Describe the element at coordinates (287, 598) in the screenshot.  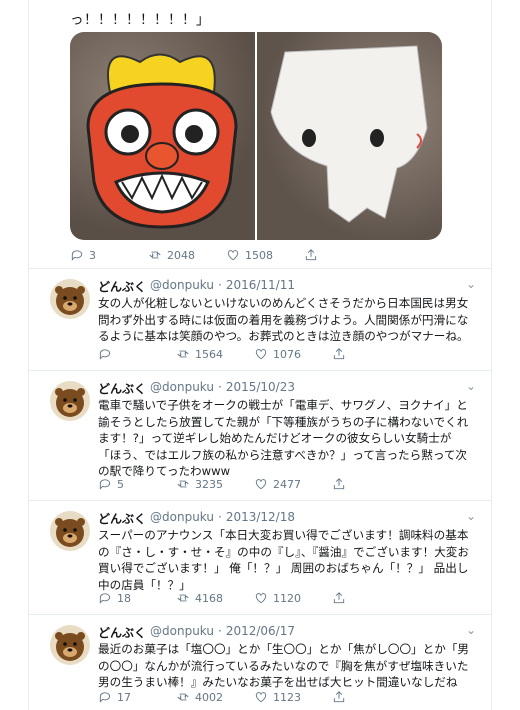
I see `like-count: 1120` at that location.